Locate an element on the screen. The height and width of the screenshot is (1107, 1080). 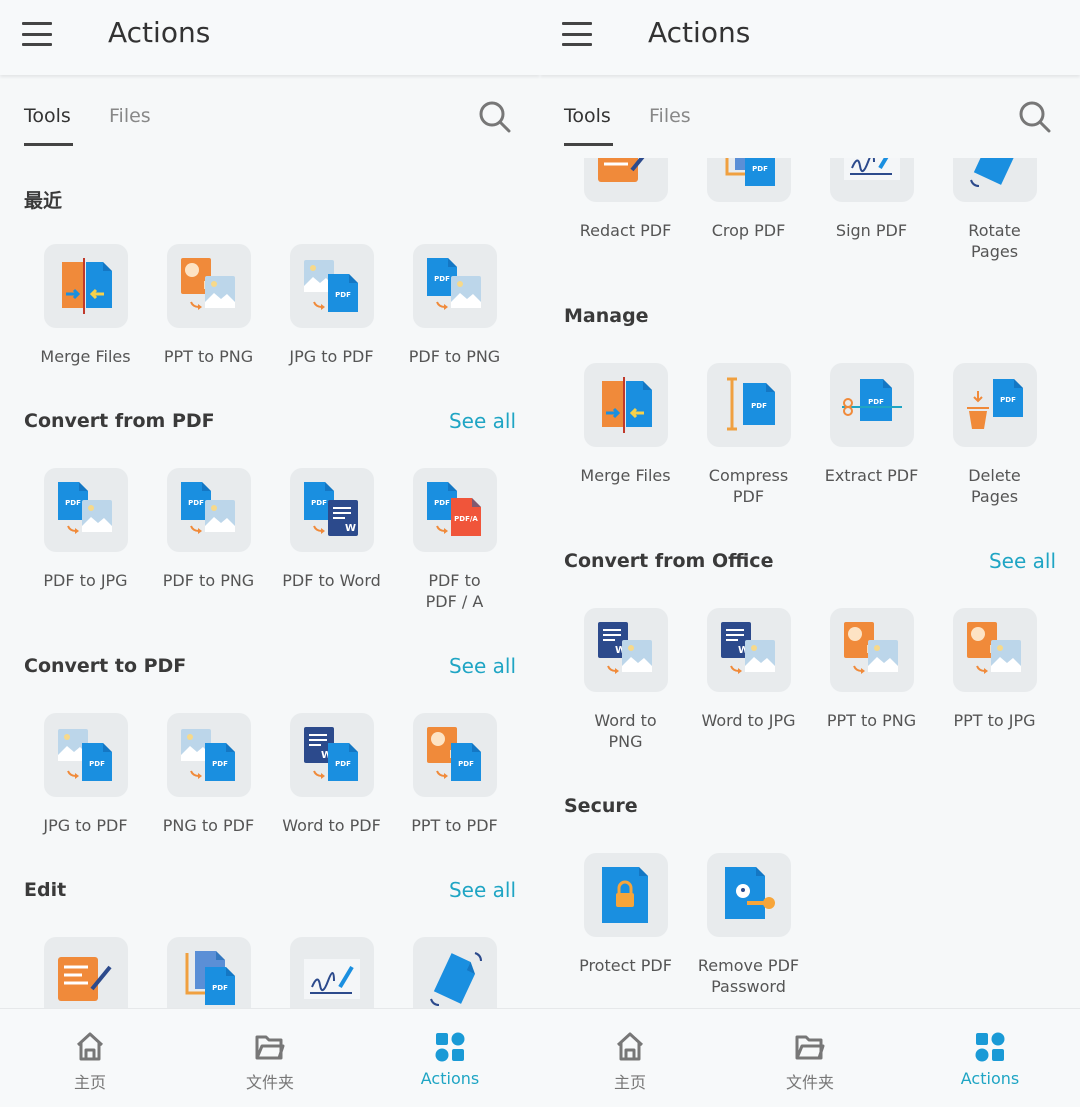
sign-icon is located at coordinates (331, 972).